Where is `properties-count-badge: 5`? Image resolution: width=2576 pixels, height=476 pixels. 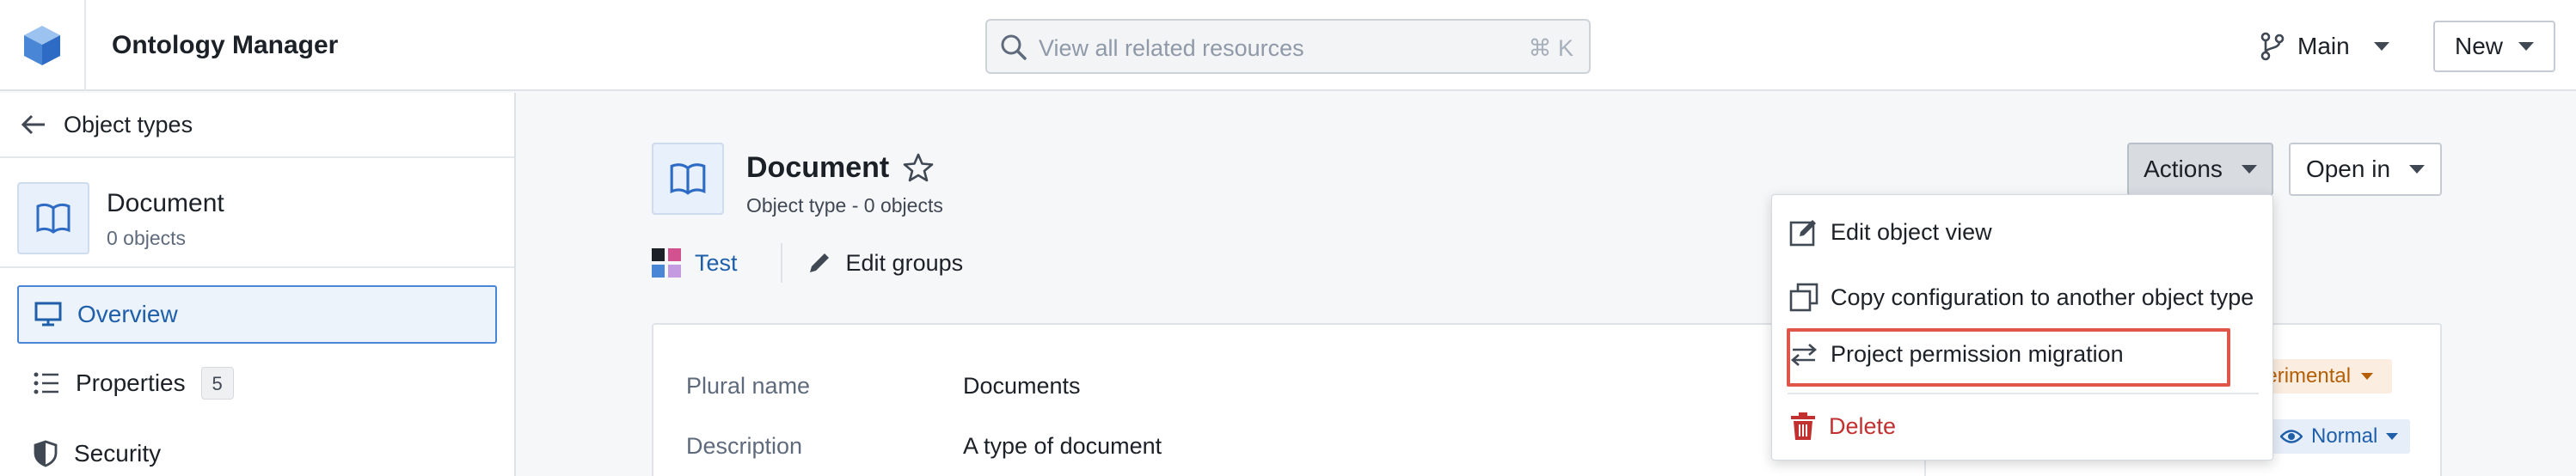 properties-count-badge: 5 is located at coordinates (217, 384).